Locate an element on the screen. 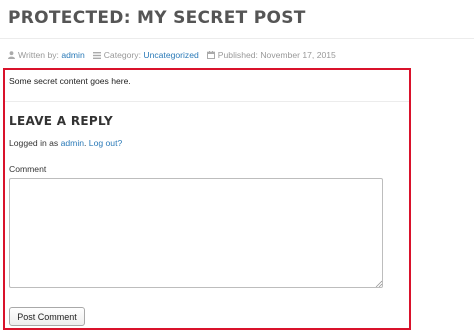 Image resolution: width=474 pixels, height=336 pixels. category-list-icon is located at coordinates (96, 55).